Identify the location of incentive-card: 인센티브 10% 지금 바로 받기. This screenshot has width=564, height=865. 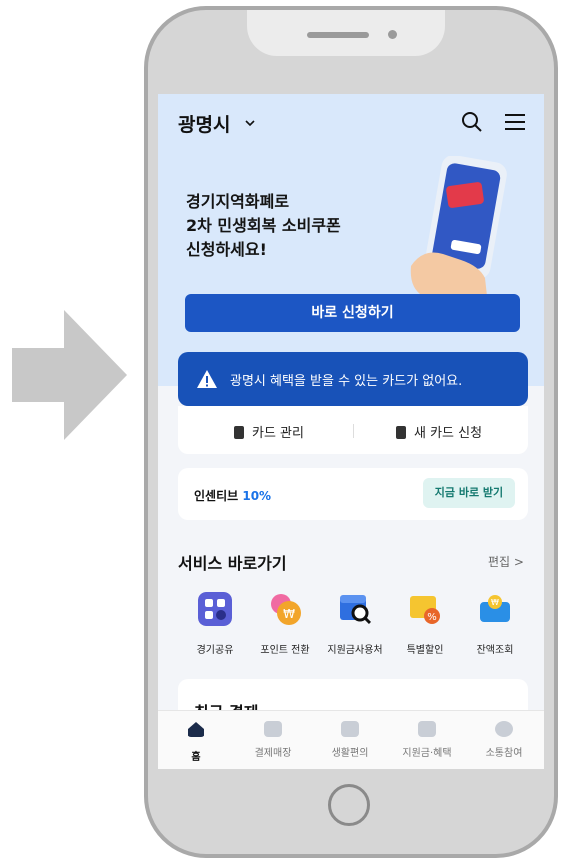
(353, 494).